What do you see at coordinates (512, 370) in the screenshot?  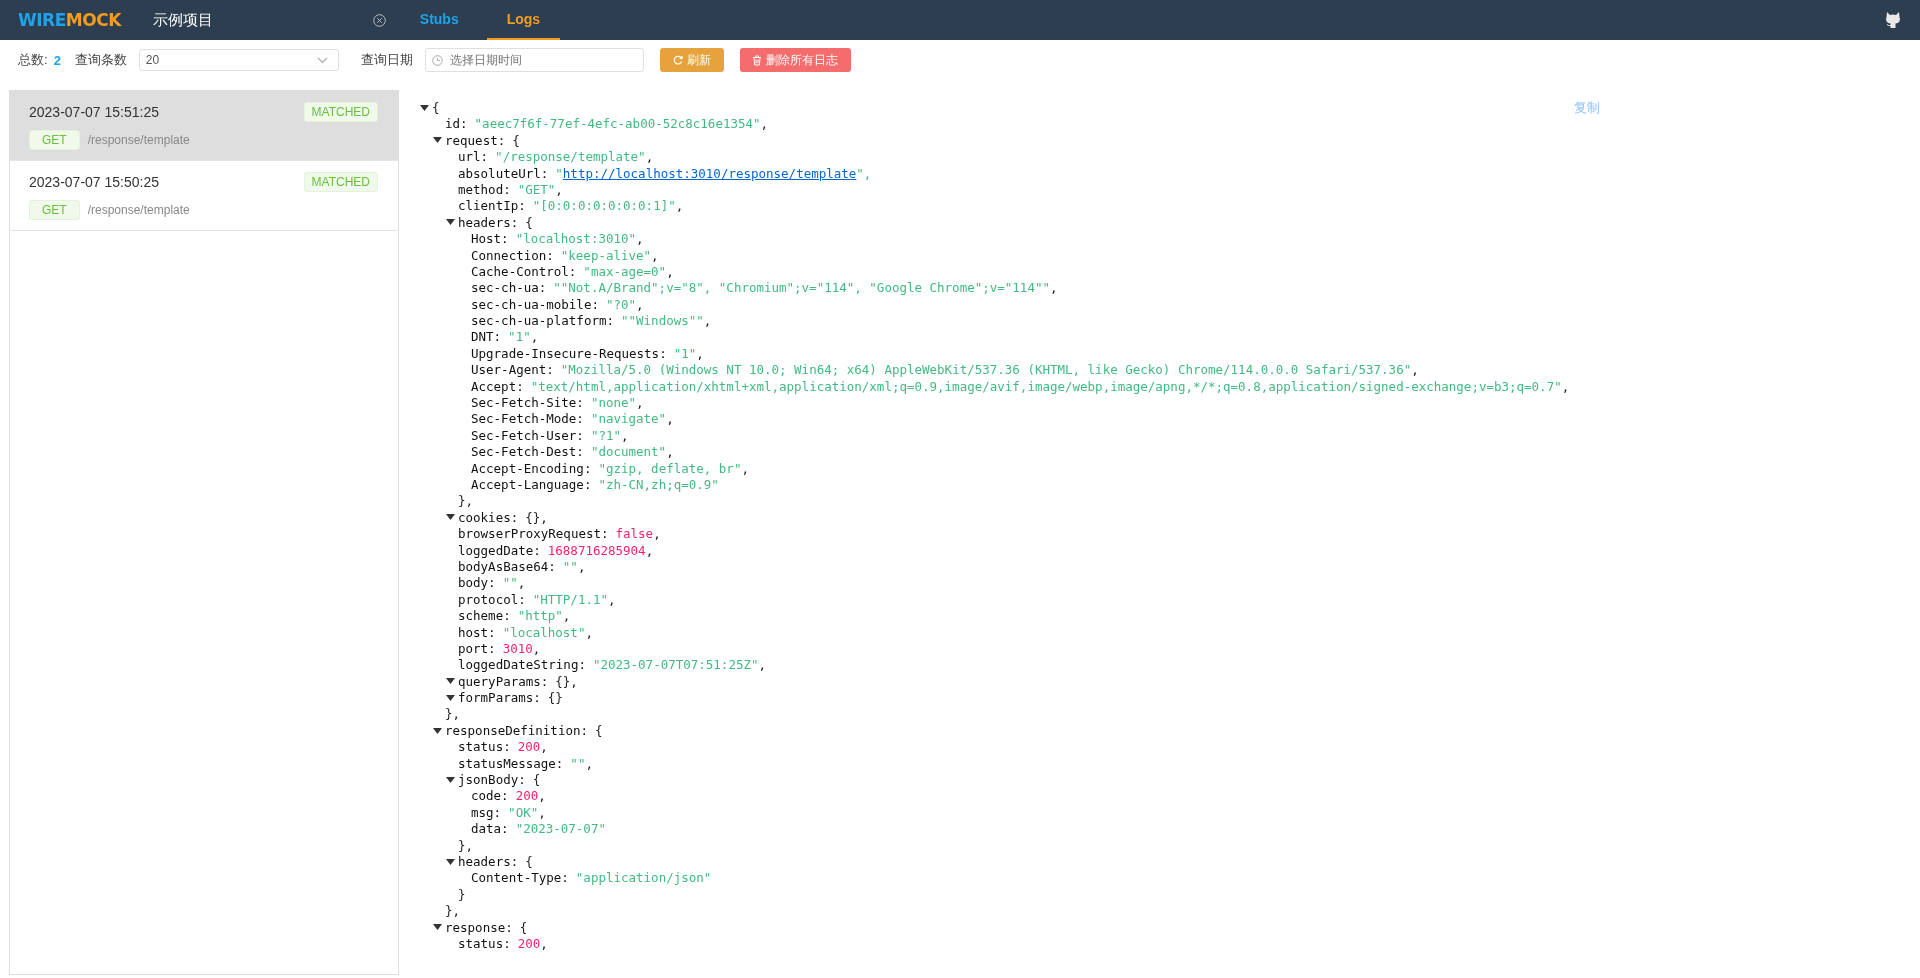 I see `json-key: User-Agent:` at bounding box center [512, 370].